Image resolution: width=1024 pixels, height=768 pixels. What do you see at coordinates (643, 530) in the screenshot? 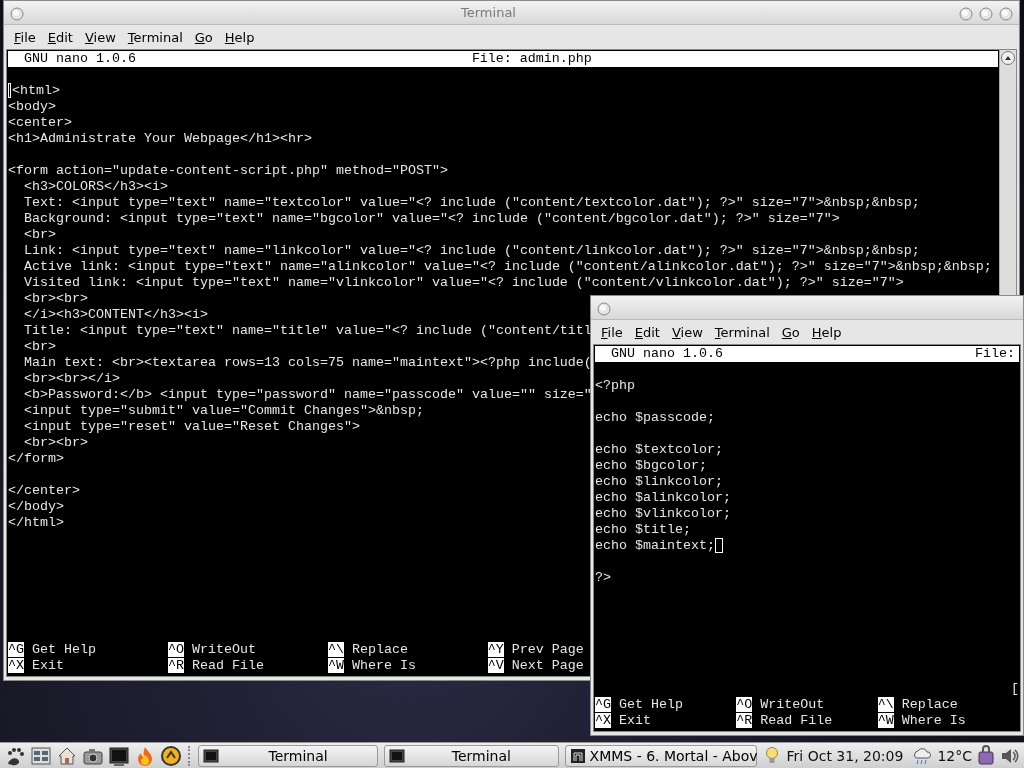
I see `code-line: echo $title;` at bounding box center [643, 530].